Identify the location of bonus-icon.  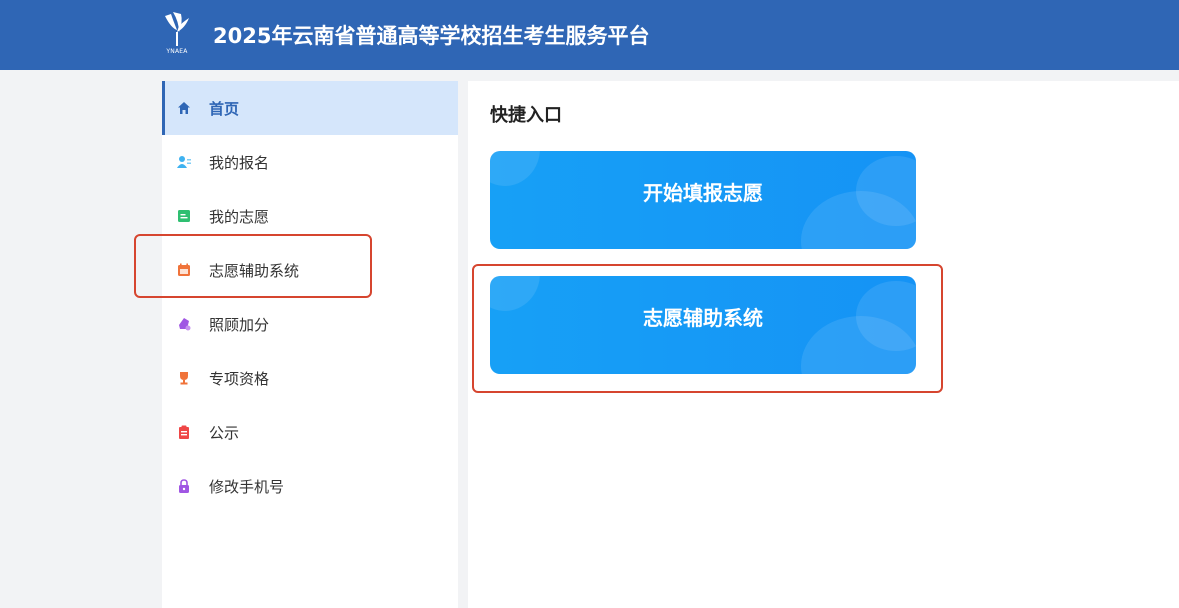
(184, 324).